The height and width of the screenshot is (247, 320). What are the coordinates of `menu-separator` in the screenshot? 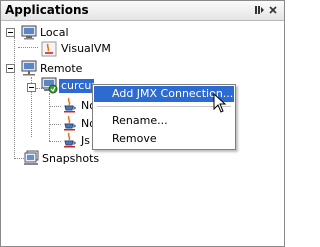 It's located at (164, 106).